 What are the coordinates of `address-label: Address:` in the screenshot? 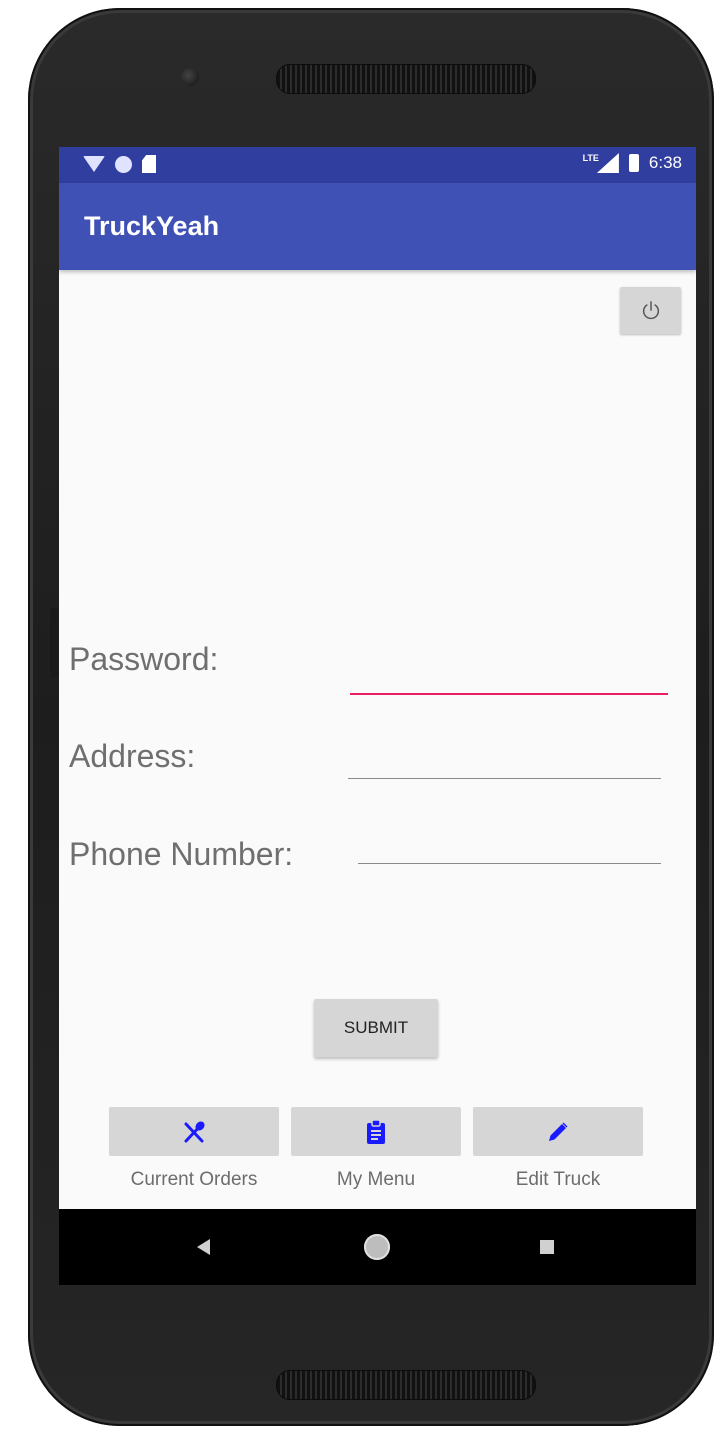 It's located at (132, 756).